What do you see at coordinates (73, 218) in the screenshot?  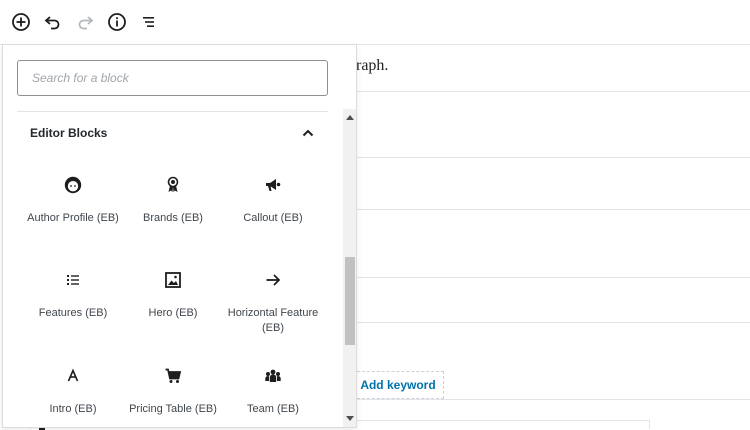 I see `block-label: Author Profile (EB)` at bounding box center [73, 218].